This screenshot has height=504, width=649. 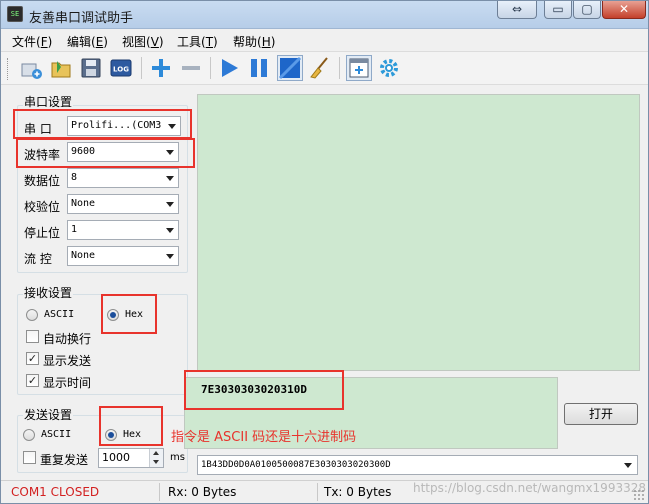 What do you see at coordinates (177, 457) in the screenshot?
I see `interval-unit-label: ms` at bounding box center [177, 457].